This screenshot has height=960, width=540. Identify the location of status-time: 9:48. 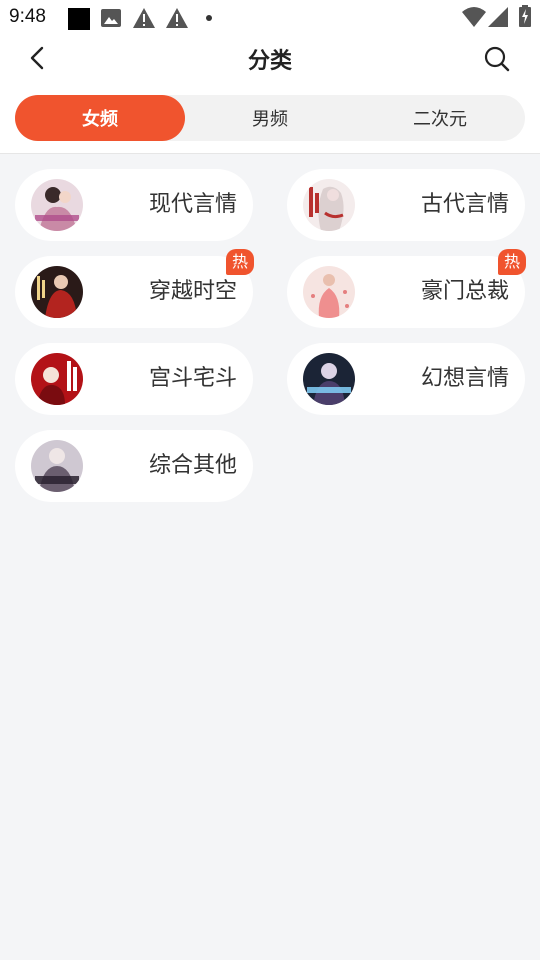
(27, 16).